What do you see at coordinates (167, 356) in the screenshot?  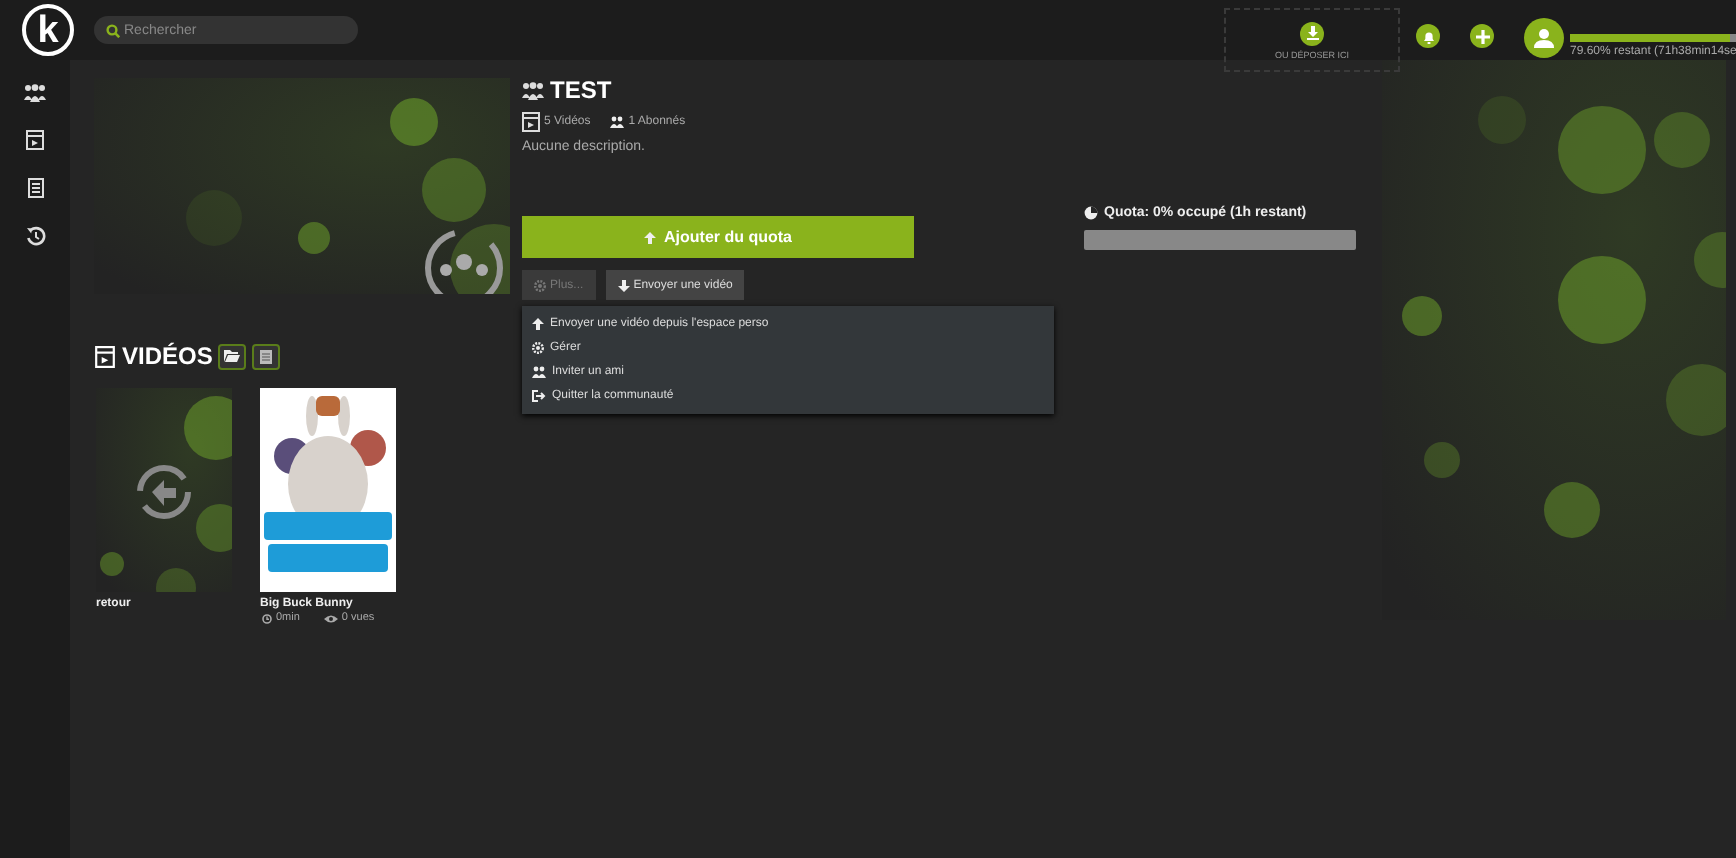 I see `section-title: VIDÉOS` at bounding box center [167, 356].